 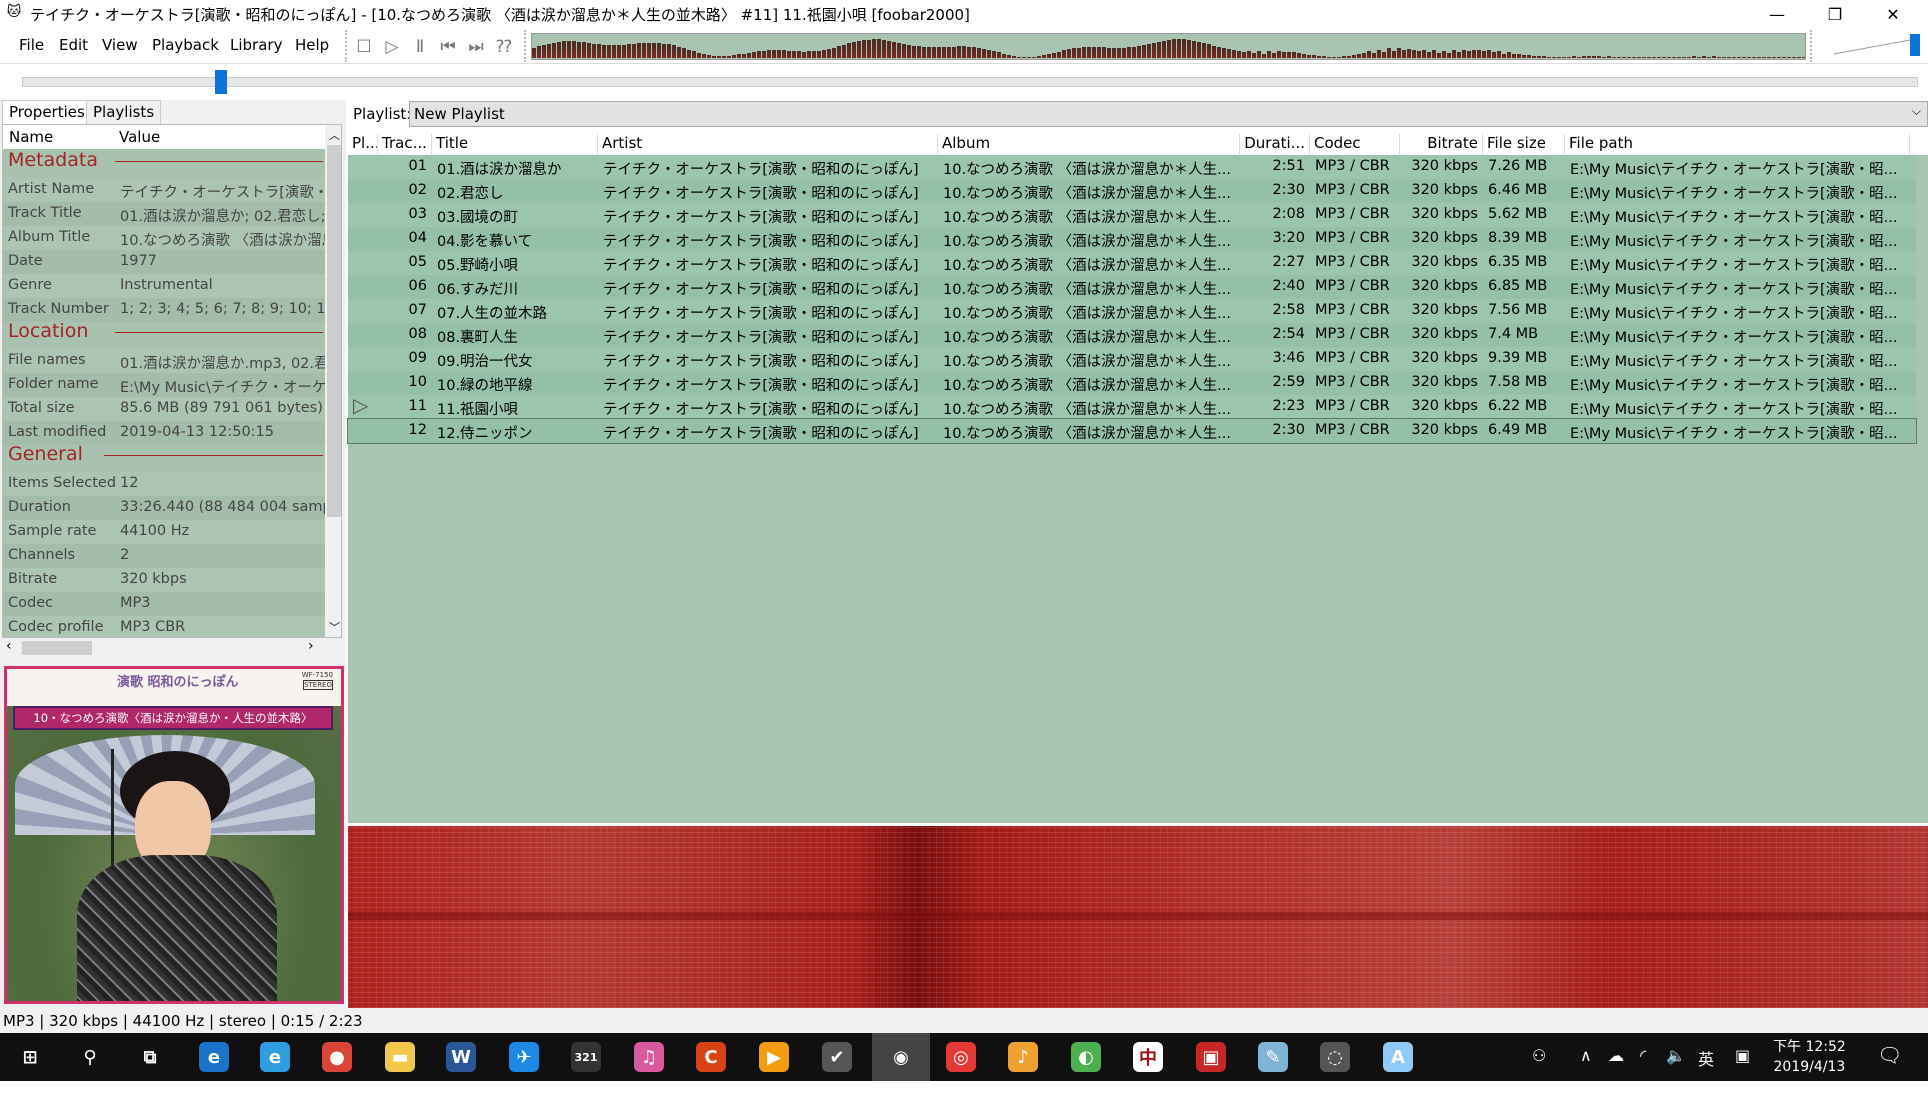 I want to click on ime-icon: ▣, so click(x=1742, y=1055).